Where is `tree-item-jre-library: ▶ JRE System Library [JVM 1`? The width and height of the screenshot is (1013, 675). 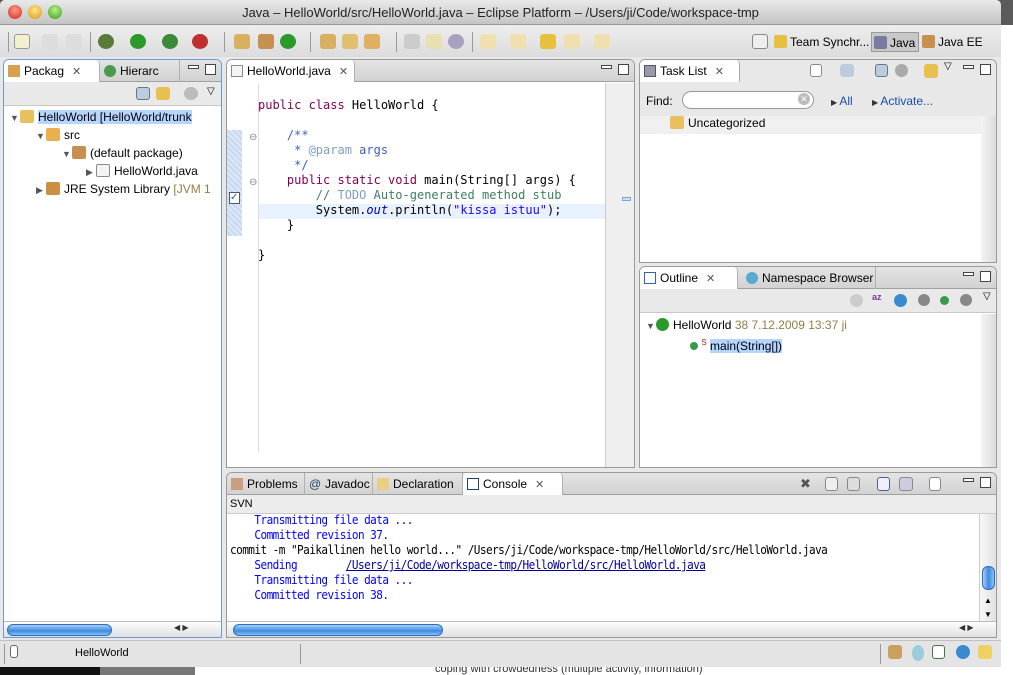 tree-item-jre-library: ▶ JRE System Library [JVM 1 is located at coordinates (123, 189).